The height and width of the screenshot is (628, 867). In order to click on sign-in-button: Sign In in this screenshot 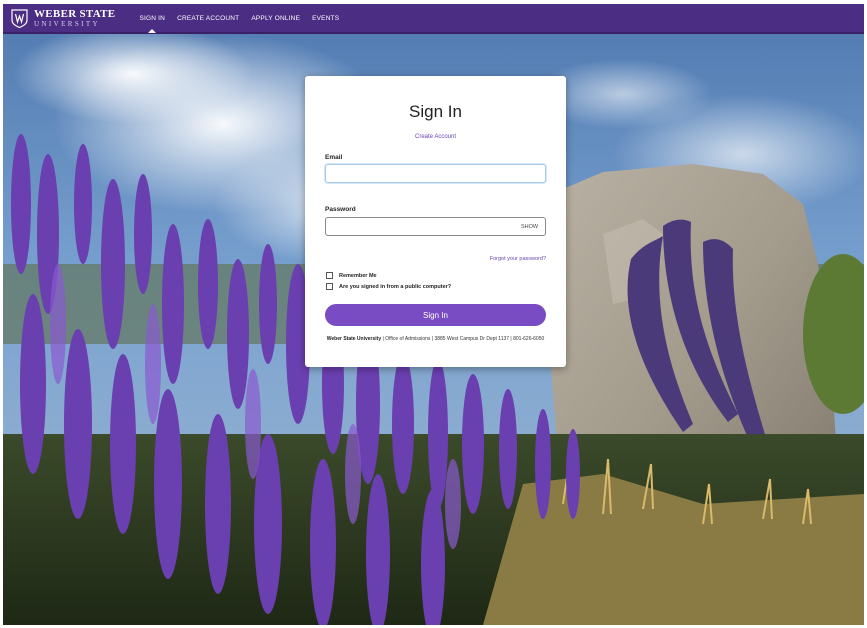, I will do `click(435, 315)`.